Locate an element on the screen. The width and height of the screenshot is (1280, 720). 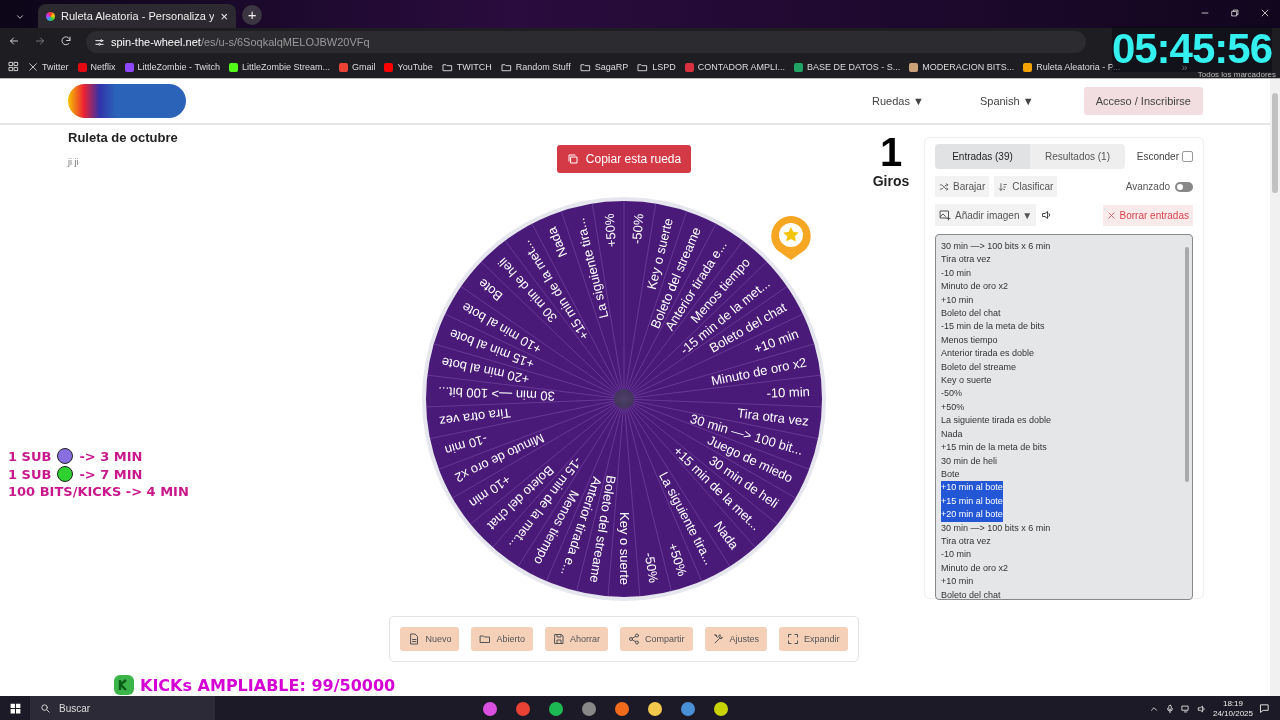
spin-count: 1 is located at coordinates (891, 152).